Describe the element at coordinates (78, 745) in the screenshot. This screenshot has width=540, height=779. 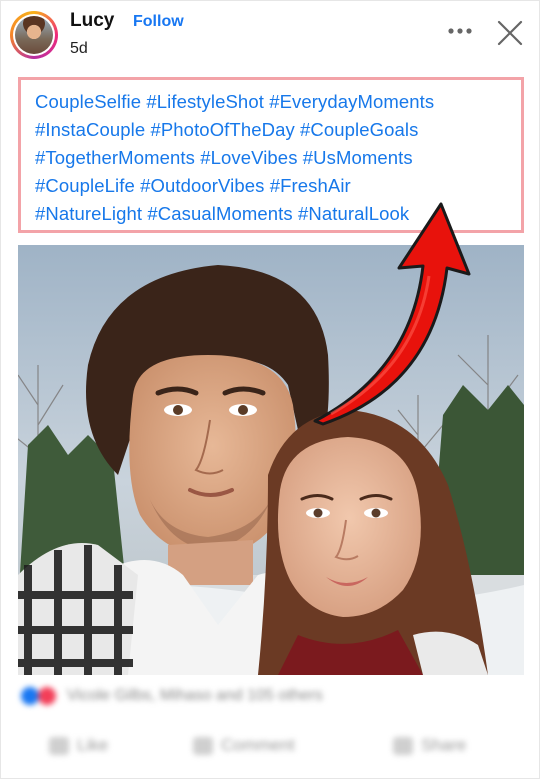
I see `like-button: Like` at that location.